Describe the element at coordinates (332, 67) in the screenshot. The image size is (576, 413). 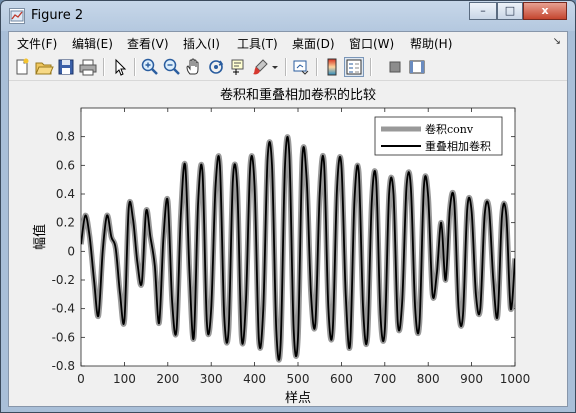
I see `colorbar-icon` at that location.